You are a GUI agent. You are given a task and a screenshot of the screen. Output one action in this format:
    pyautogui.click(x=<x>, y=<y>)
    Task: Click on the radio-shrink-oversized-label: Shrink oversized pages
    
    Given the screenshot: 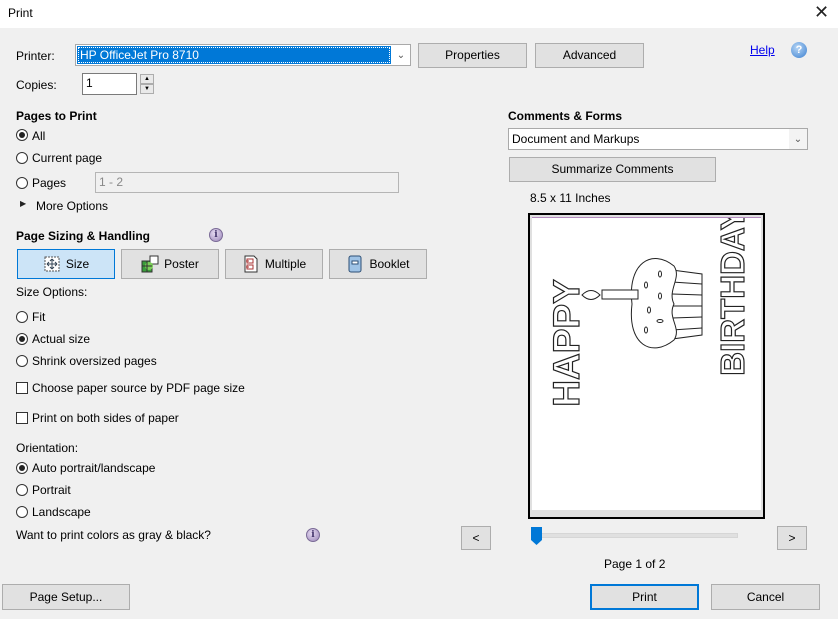 What is the action you would take?
    pyautogui.click(x=94, y=361)
    